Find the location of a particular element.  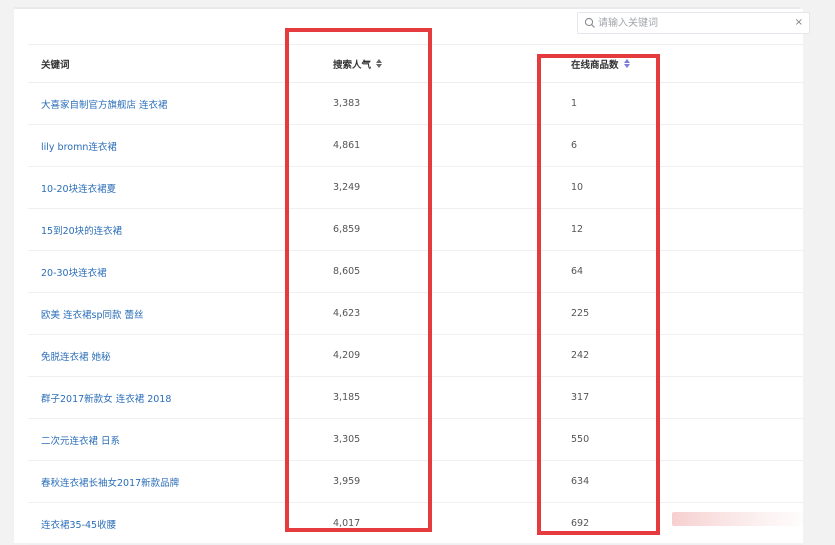

online-products-value: 692 is located at coordinates (580, 523).